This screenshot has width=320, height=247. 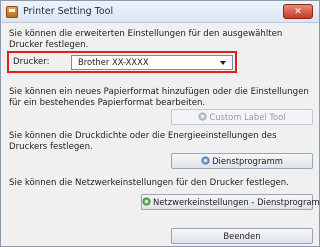 I want to click on close-x-icon: ✕, so click(x=298, y=12).